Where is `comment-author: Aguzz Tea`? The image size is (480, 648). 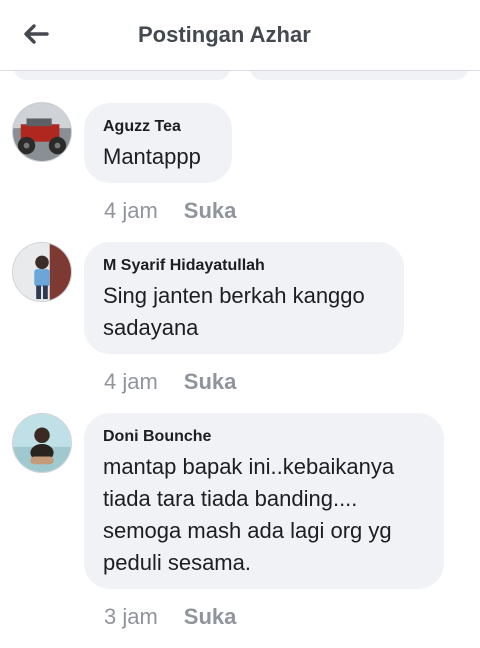
comment-author: Aguzz Tea is located at coordinates (158, 127).